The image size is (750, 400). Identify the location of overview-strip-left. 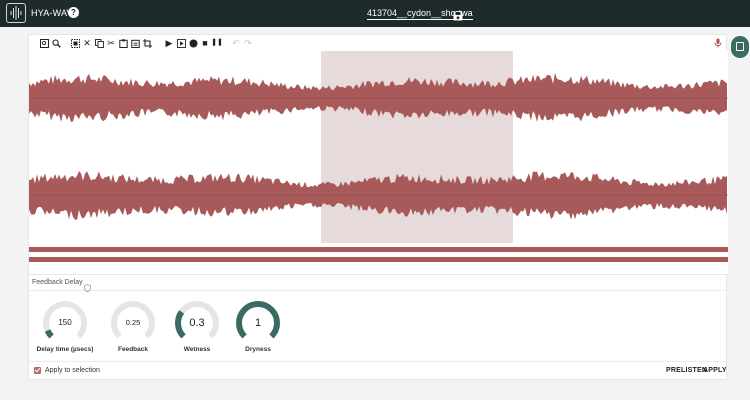
(378, 249).